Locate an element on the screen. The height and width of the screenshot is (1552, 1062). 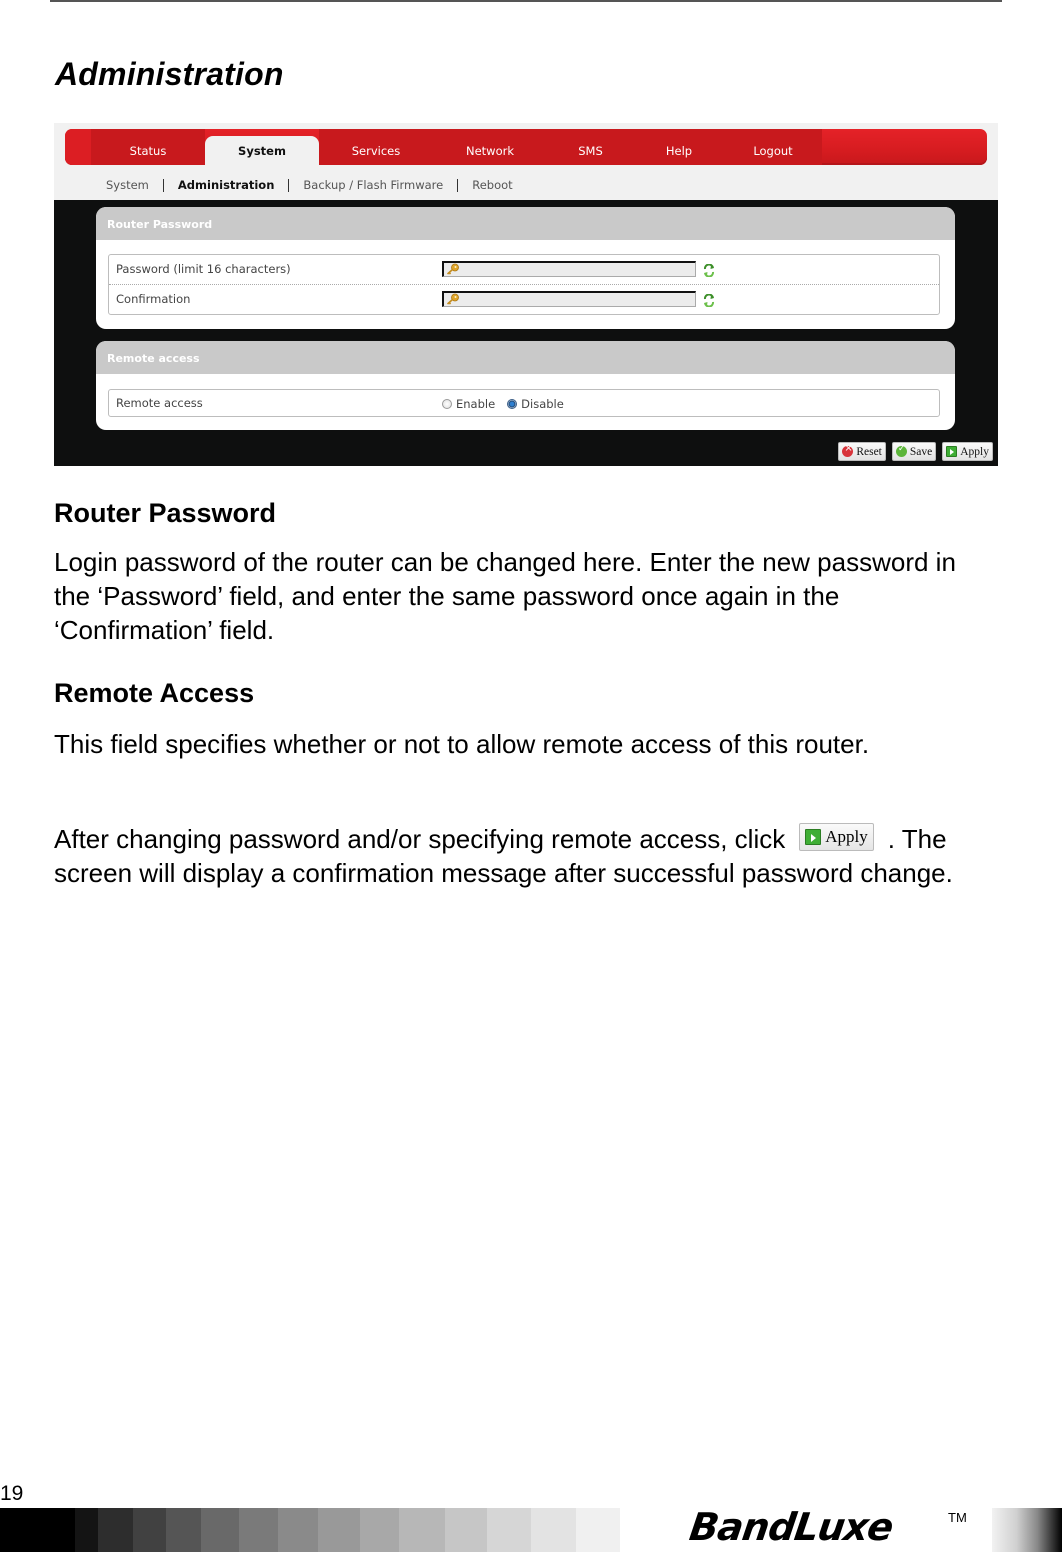
bandluxe-logo: BandLuxe is located at coordinates (791, 1527).